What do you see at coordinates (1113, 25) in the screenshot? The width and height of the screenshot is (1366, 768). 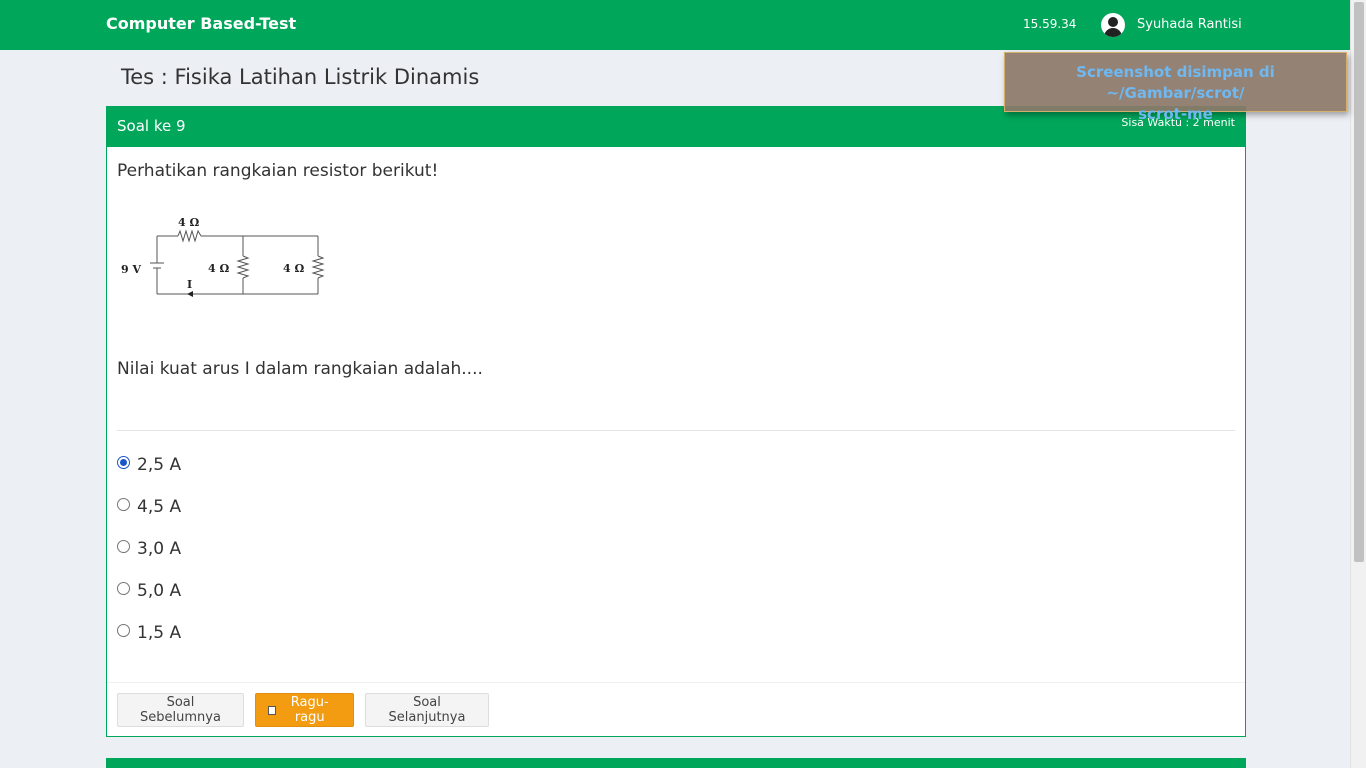 I see `user-avatar-icon` at bounding box center [1113, 25].